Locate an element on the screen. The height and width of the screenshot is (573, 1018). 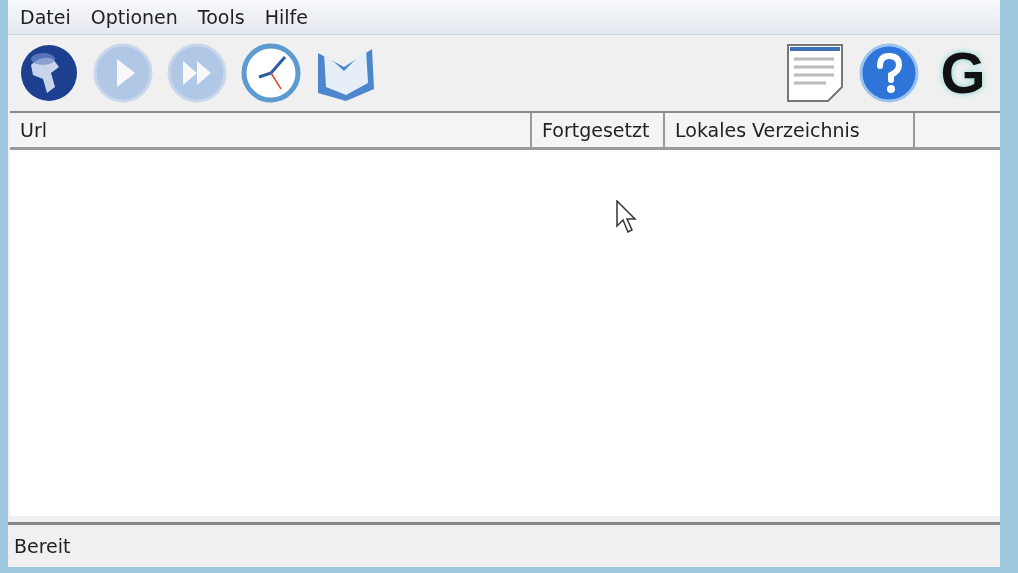
play-icon is located at coordinates (123, 73).